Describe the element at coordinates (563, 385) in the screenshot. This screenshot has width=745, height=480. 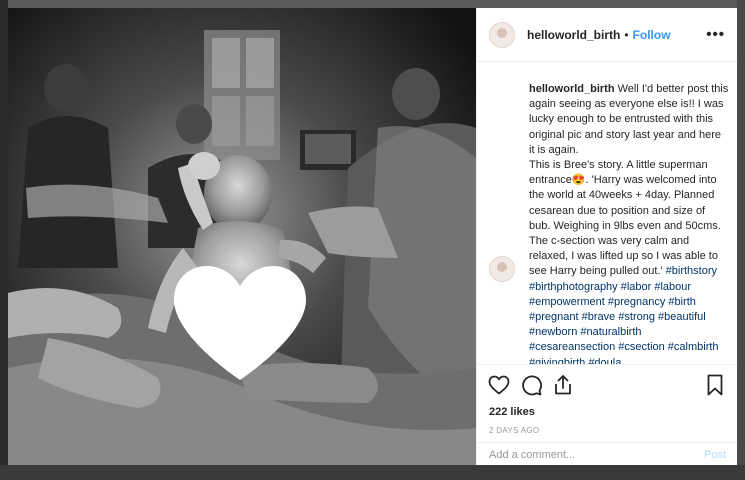
I see `share-upload-icon` at that location.